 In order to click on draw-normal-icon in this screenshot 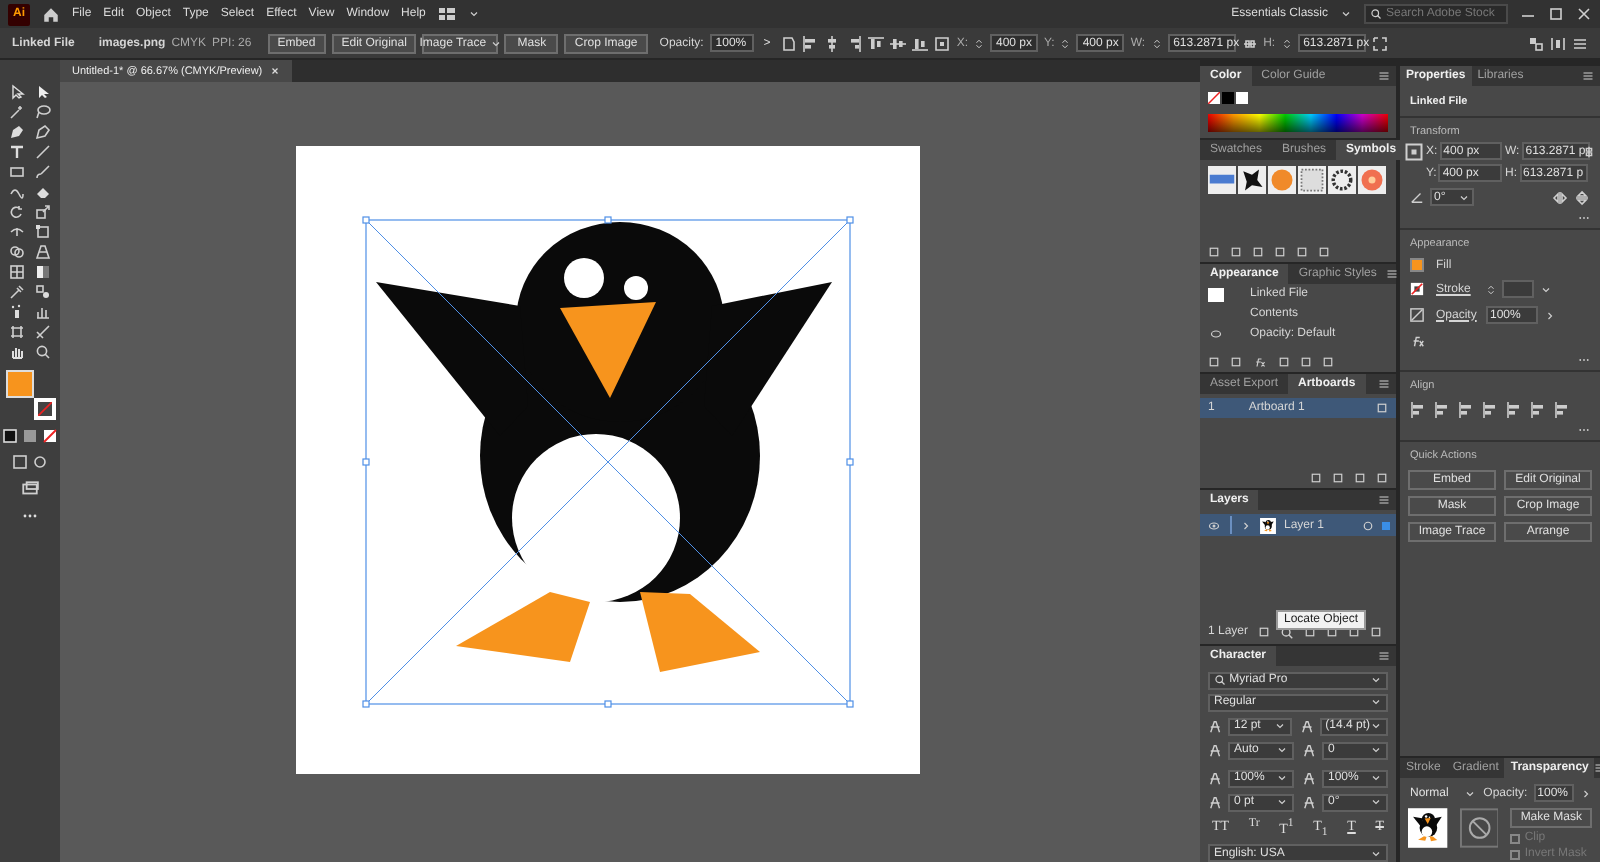, I will do `click(20, 462)`.